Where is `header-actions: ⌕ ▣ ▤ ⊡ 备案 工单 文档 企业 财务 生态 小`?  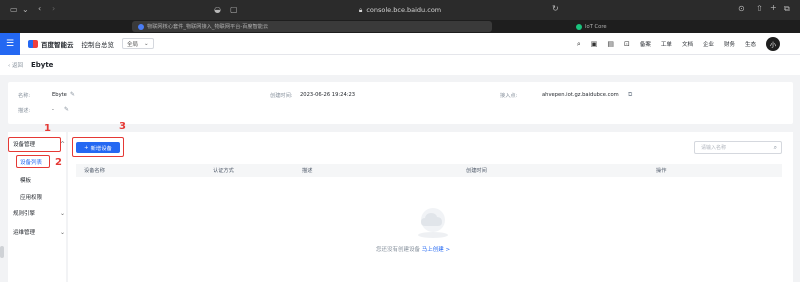
header-actions: ⌕ ▣ ▤ ⊡ 备案 工单 文档 企业 财务 生态 小 is located at coordinates (678, 44).